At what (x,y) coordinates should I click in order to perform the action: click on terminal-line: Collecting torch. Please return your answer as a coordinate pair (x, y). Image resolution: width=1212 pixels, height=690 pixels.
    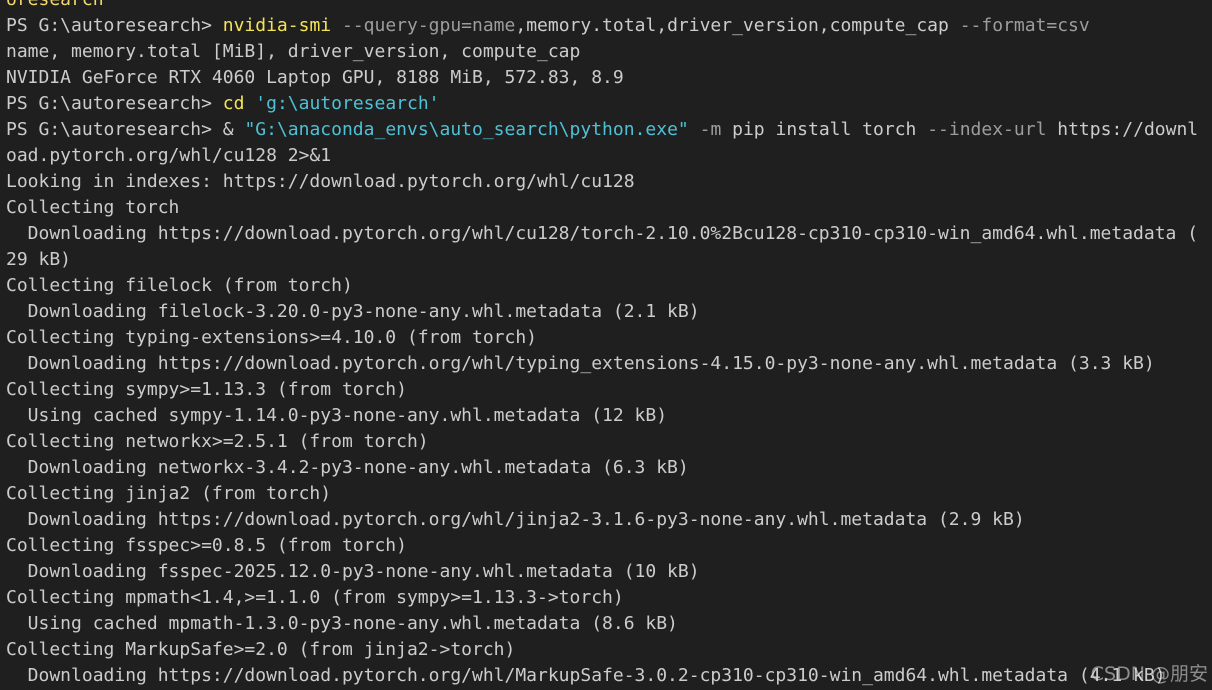
    Looking at the image, I should click on (609, 208).